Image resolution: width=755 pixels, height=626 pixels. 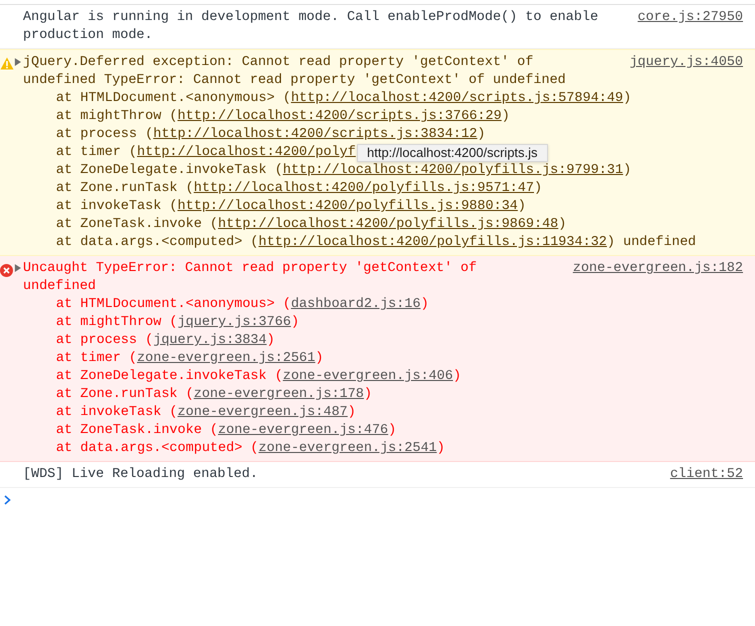 What do you see at coordinates (367, 376) in the screenshot?
I see `stack-frame-link: zone-evergreen.js:406` at bounding box center [367, 376].